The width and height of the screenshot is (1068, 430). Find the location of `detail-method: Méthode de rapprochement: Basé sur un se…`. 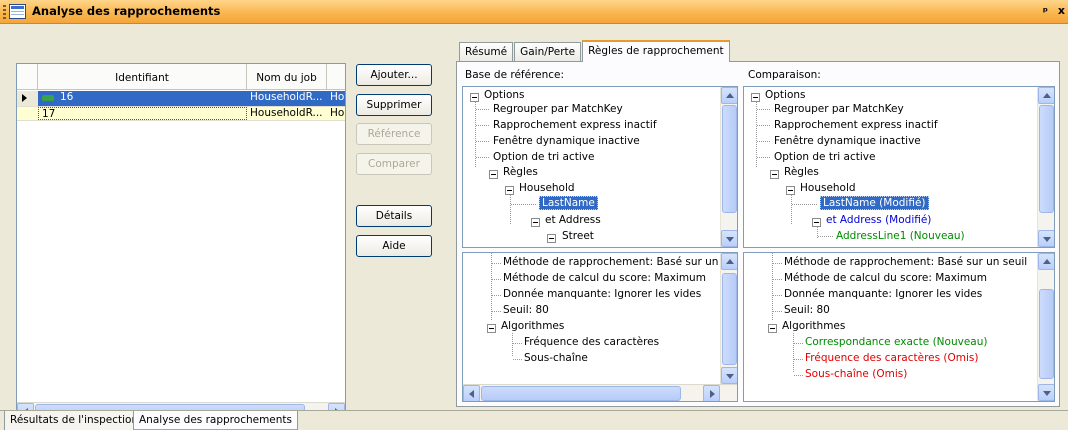

detail-method: Méthode de rapprochement: Basé sur un se… is located at coordinates (905, 262).